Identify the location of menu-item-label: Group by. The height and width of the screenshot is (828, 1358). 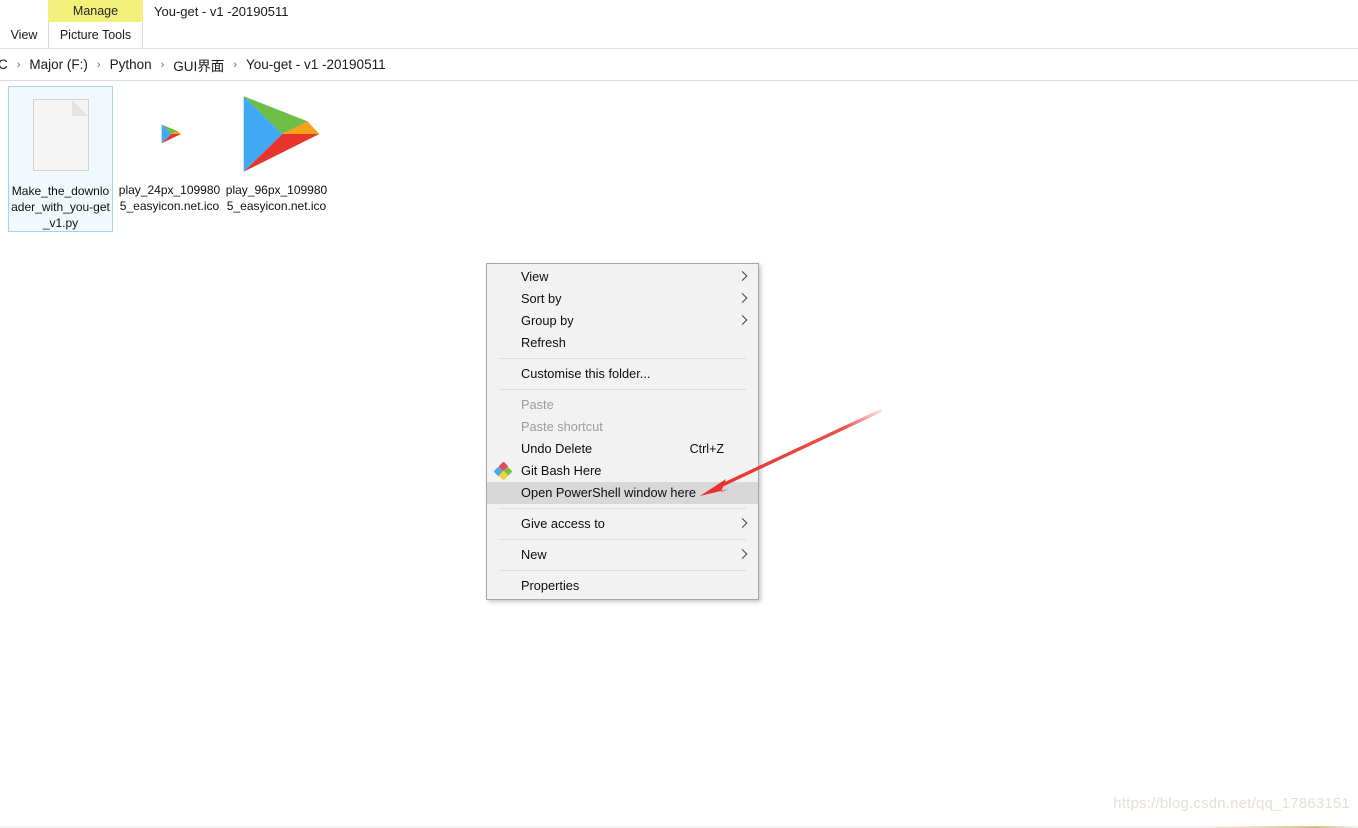
(547, 320).